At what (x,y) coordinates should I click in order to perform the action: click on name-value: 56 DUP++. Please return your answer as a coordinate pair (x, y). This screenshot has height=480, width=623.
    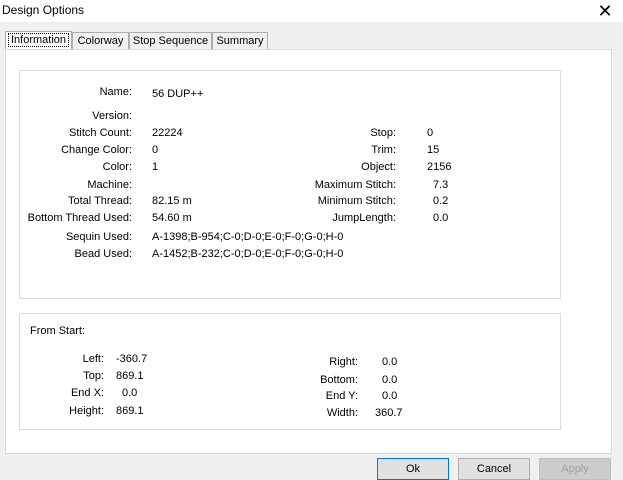
    Looking at the image, I should click on (178, 94).